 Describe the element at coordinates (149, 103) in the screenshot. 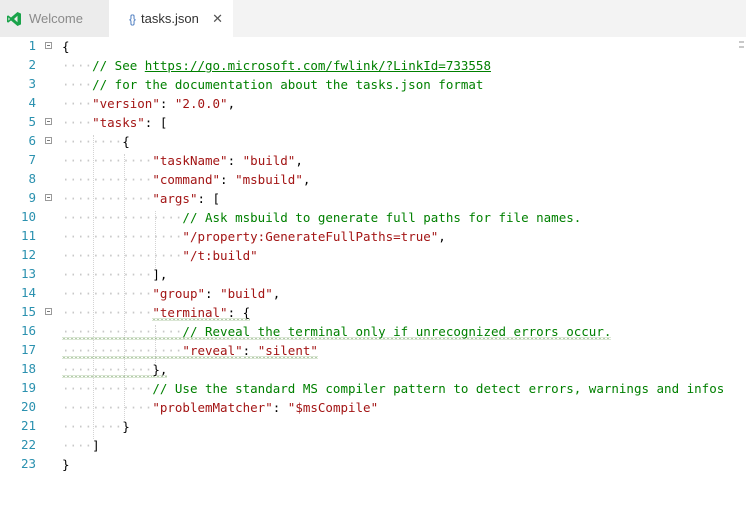

I see `code-line-4: ····"version": "2.0.0",` at that location.